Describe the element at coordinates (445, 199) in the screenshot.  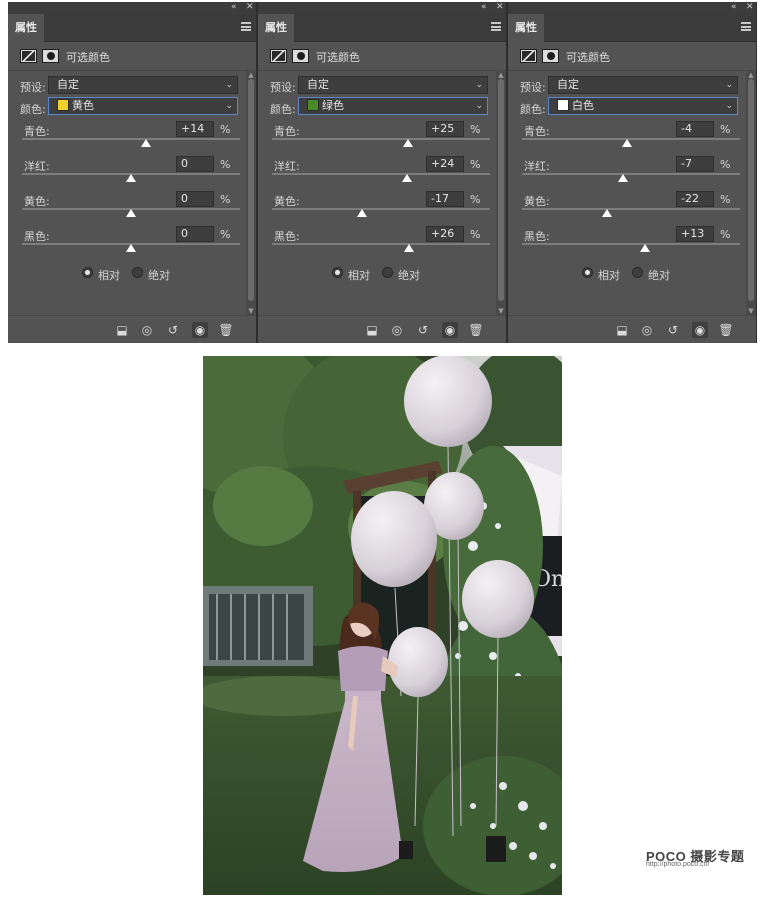
I see `slider-value-input: -17` at that location.